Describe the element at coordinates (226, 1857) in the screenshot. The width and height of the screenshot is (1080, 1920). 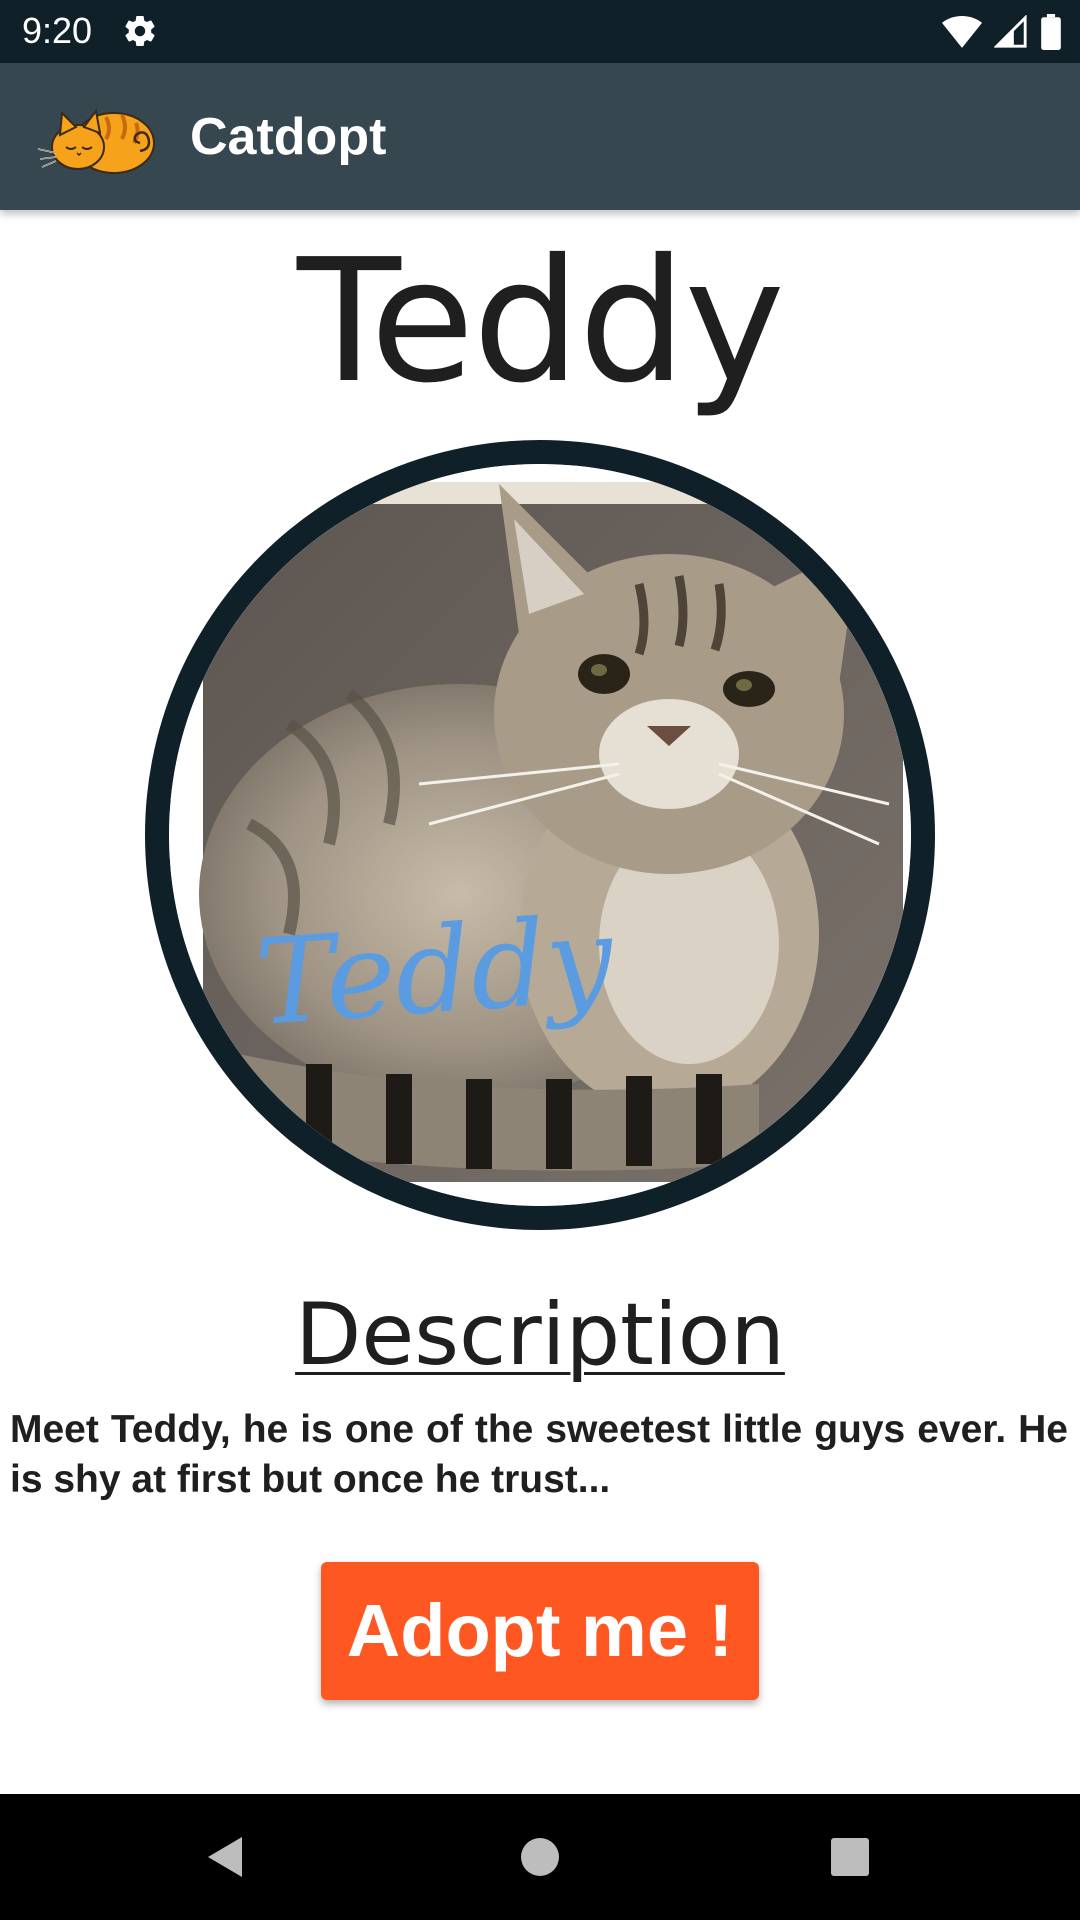
I see `back-icon` at that location.